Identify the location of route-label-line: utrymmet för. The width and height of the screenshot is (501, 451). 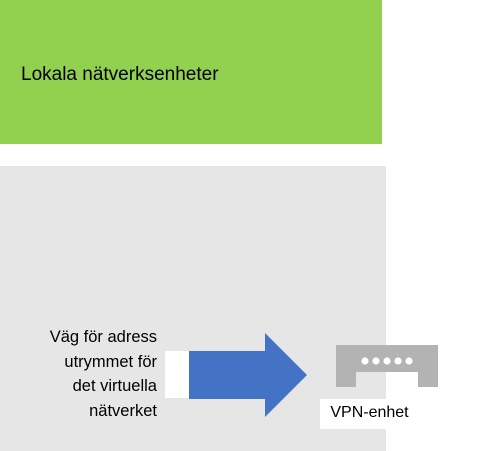
(110, 361).